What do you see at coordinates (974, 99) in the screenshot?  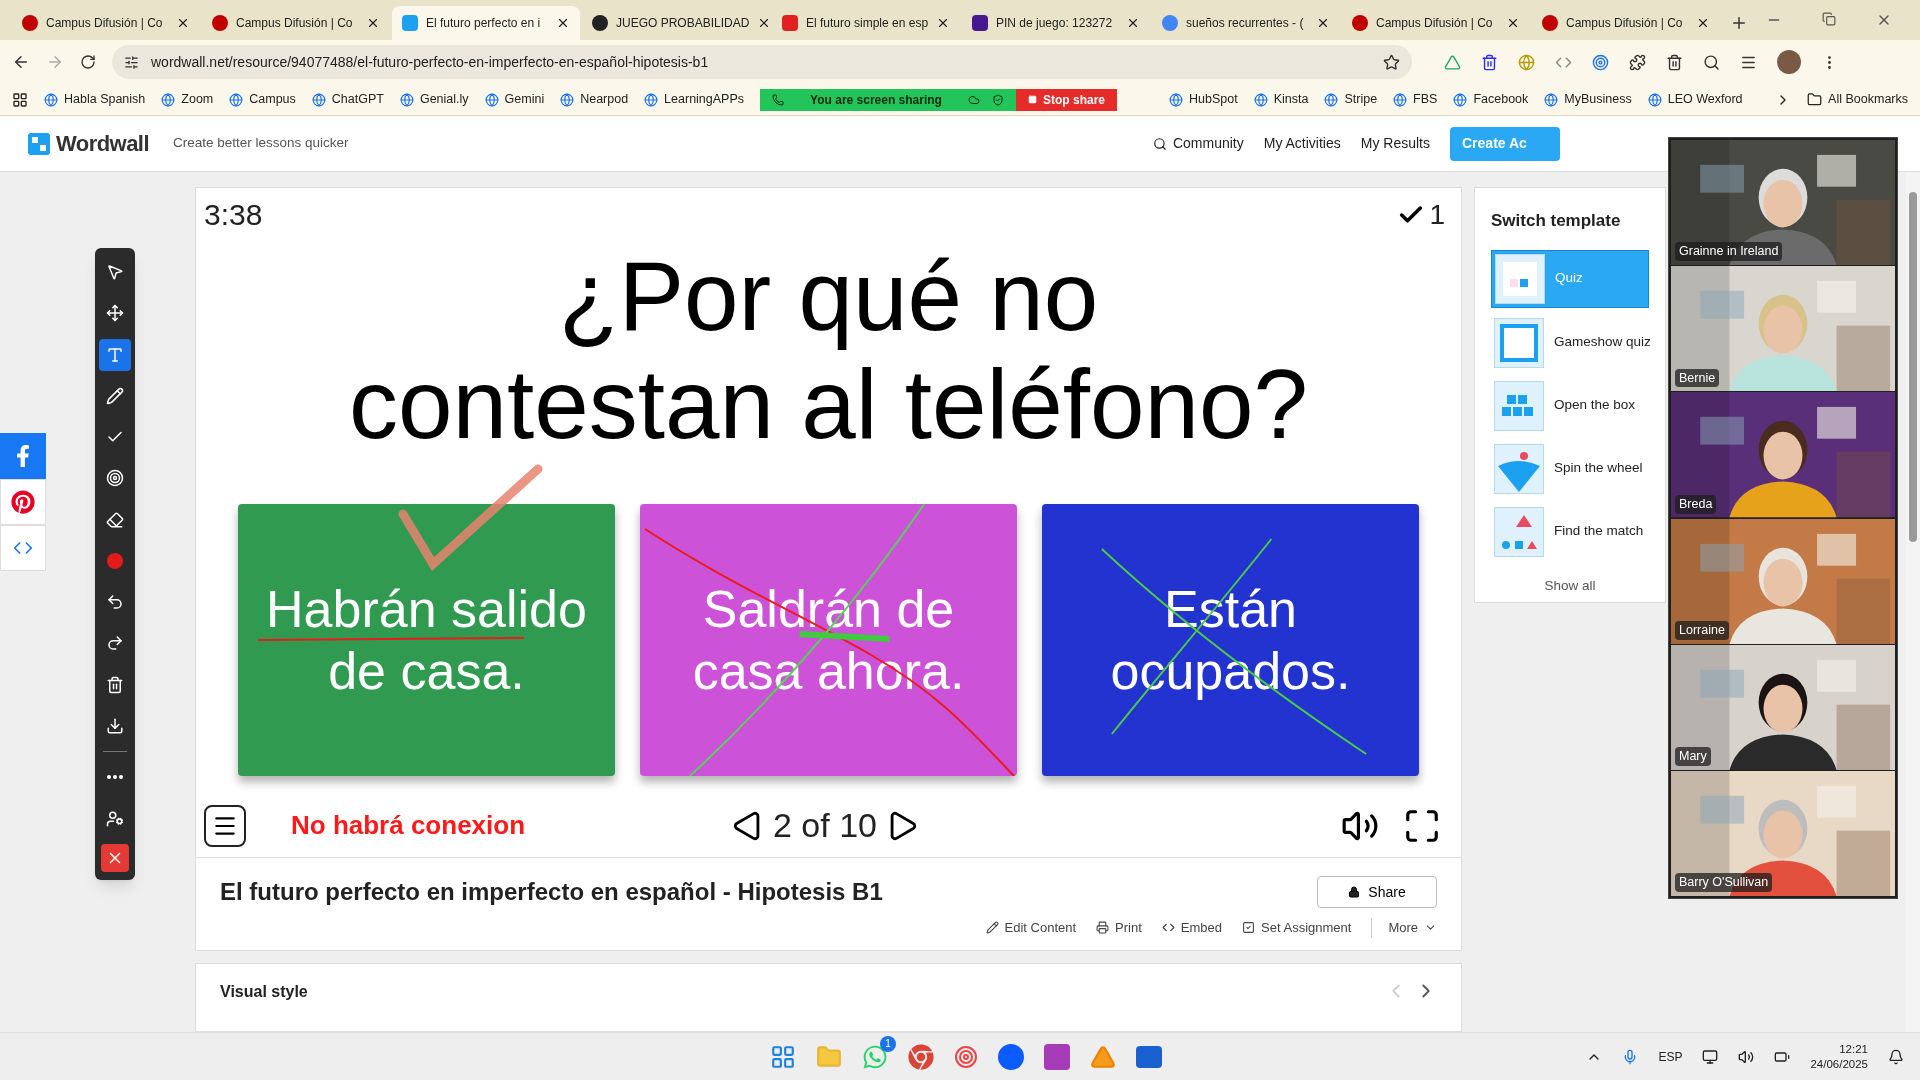 I see `cloud-icon` at bounding box center [974, 99].